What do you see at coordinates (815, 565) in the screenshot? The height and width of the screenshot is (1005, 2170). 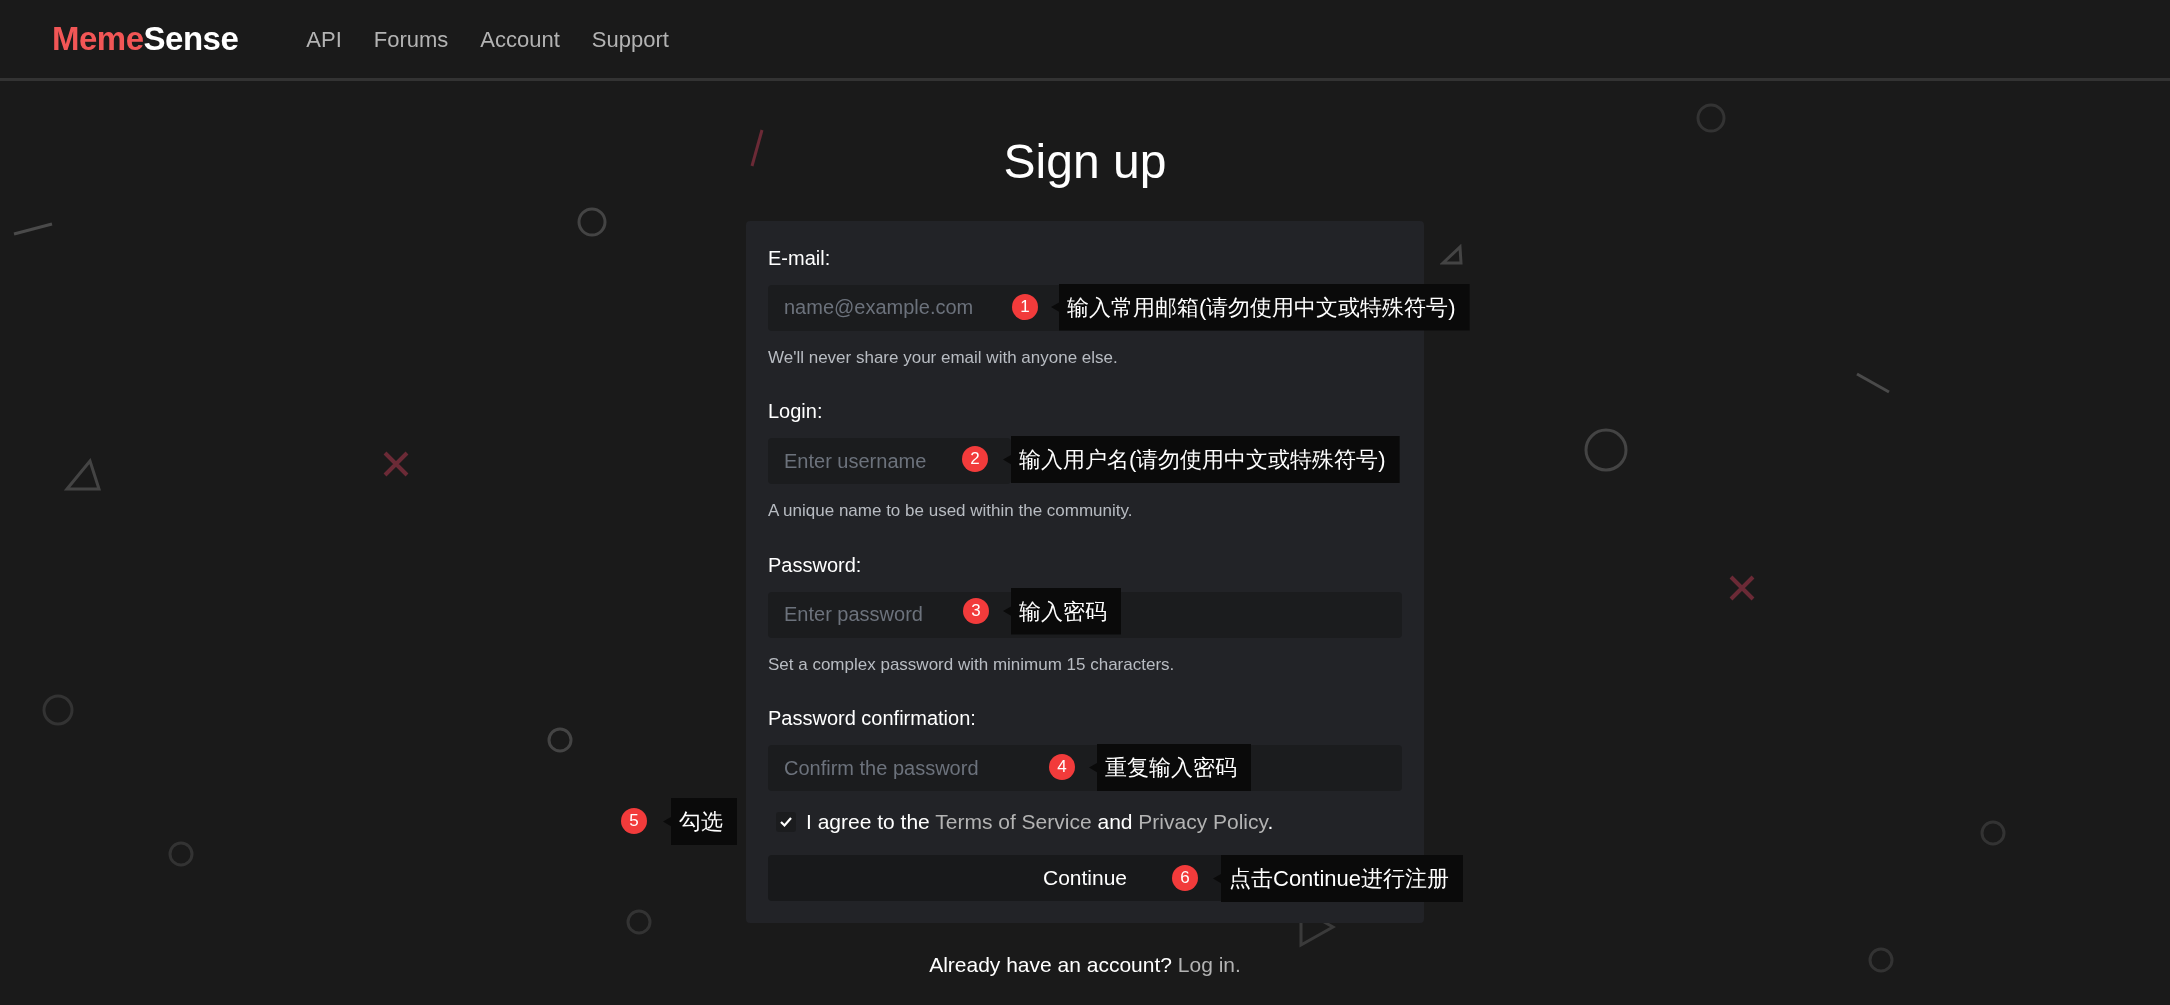 I see `field-label: Password:` at bounding box center [815, 565].